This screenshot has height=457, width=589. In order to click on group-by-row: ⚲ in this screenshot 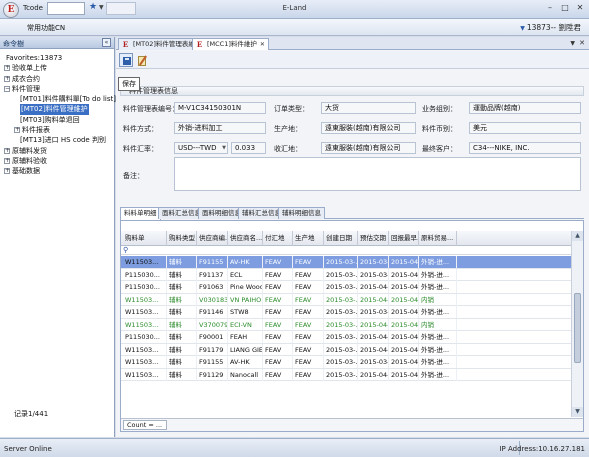, I will do `click(346, 250)`.